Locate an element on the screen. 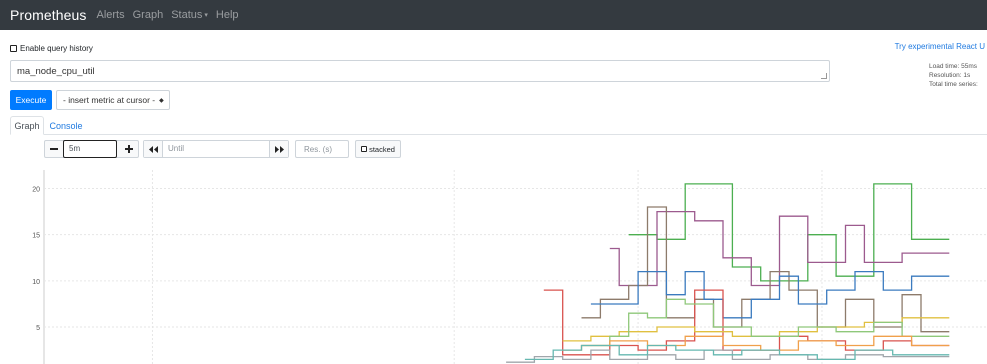  resize-grip-icon is located at coordinates (824, 76).